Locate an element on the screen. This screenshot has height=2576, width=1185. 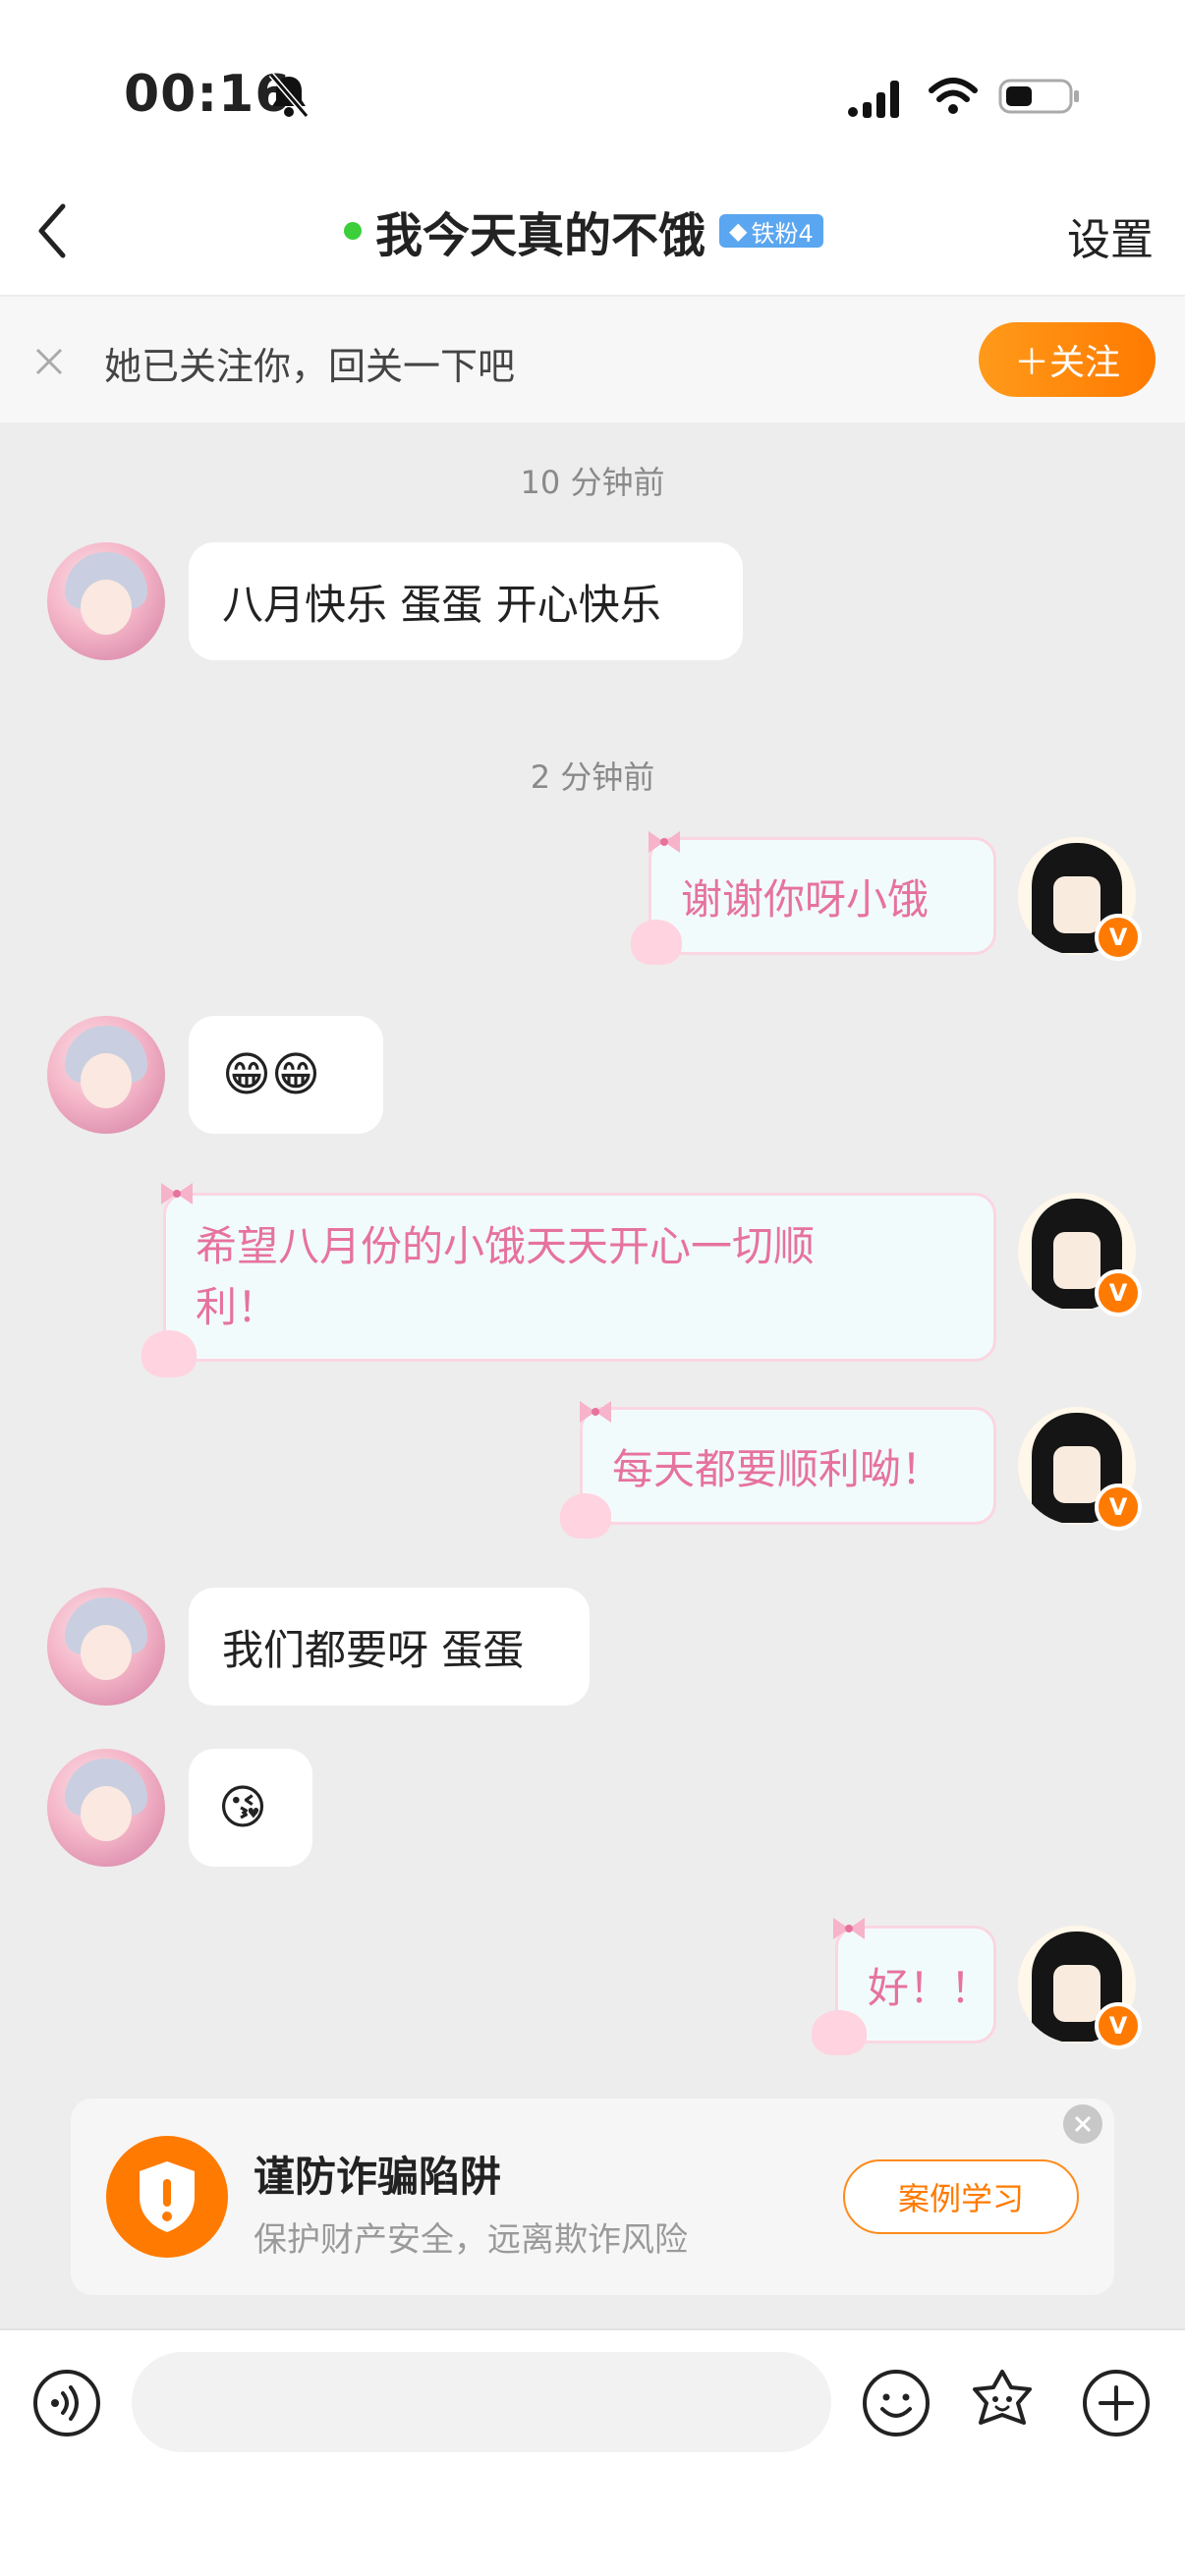
message-bubble: 八月快乐 蛋蛋 开心快乐 is located at coordinates (466, 601).